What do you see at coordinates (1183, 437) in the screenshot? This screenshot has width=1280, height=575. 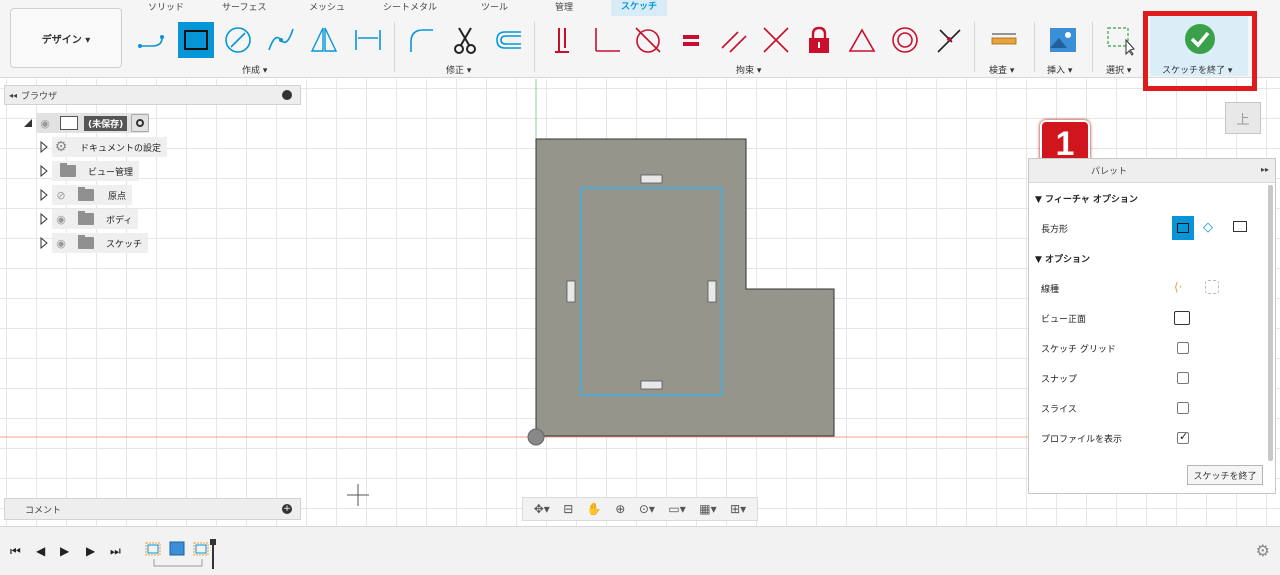 I see `show-profile-checkbox` at bounding box center [1183, 437].